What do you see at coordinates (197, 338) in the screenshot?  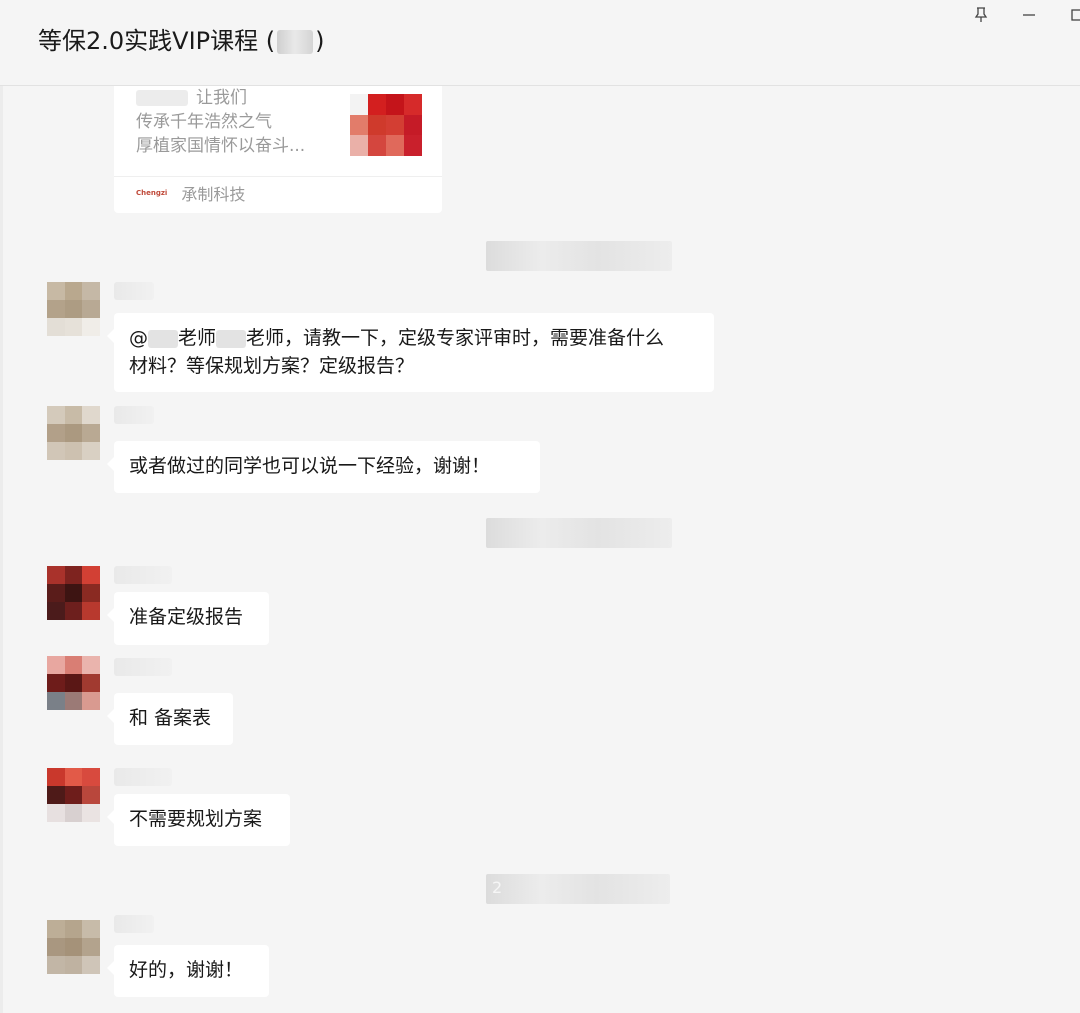 I see `mention-text: 老师` at bounding box center [197, 338].